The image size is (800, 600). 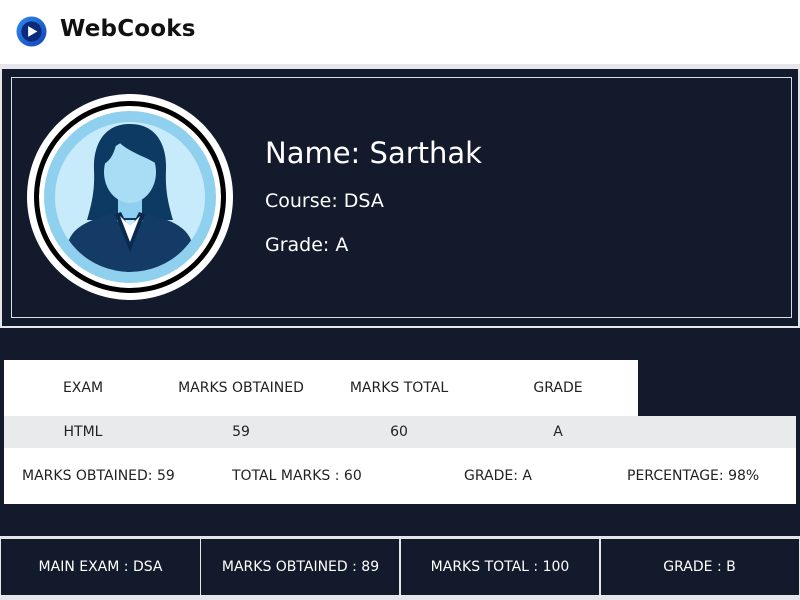 I want to click on navbar: WebCooks, so click(x=400, y=32).